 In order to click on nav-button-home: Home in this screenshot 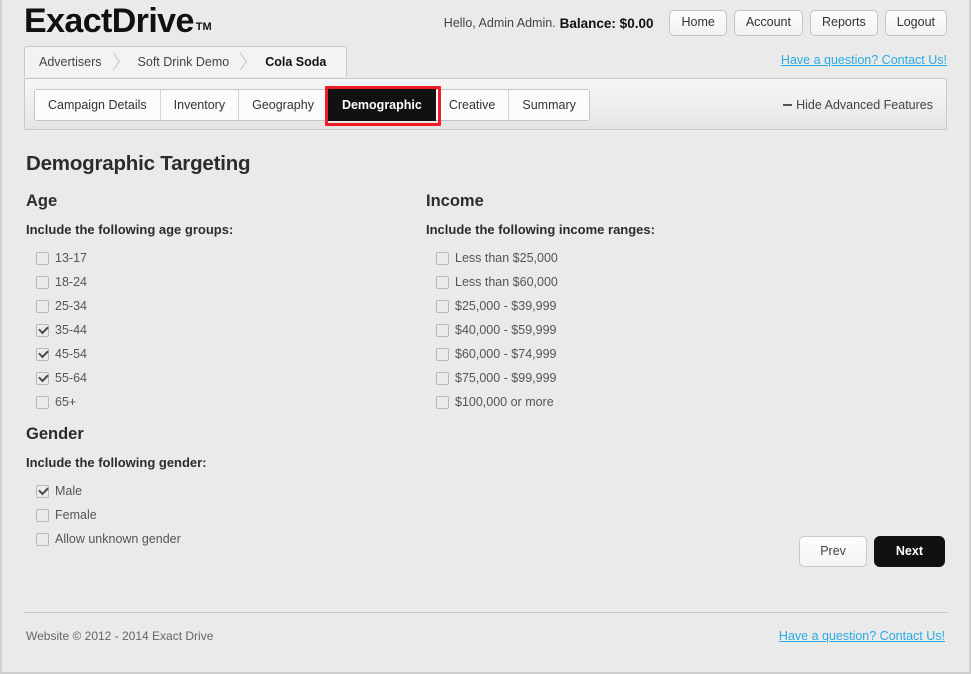, I will do `click(698, 23)`.